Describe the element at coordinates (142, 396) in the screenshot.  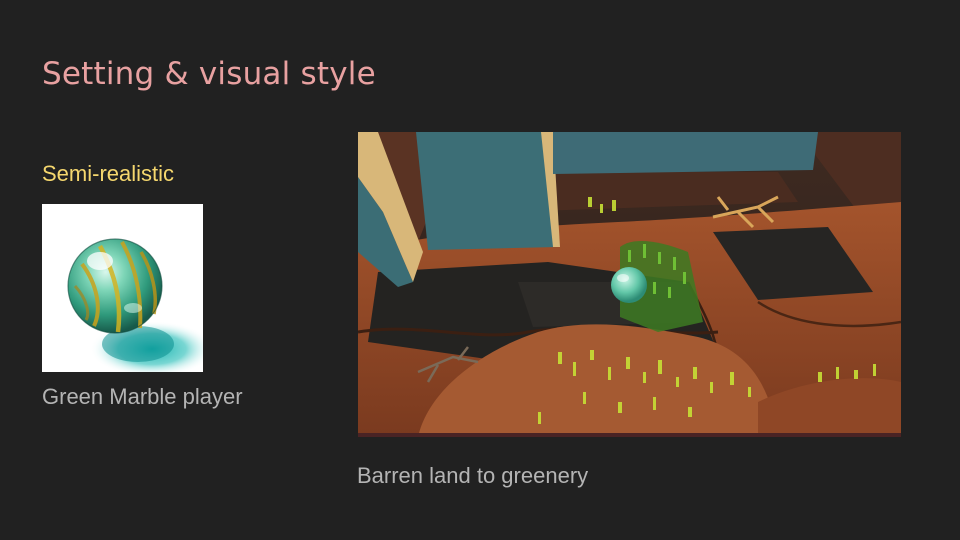
I see `marble-caption: Green Marble player` at that location.